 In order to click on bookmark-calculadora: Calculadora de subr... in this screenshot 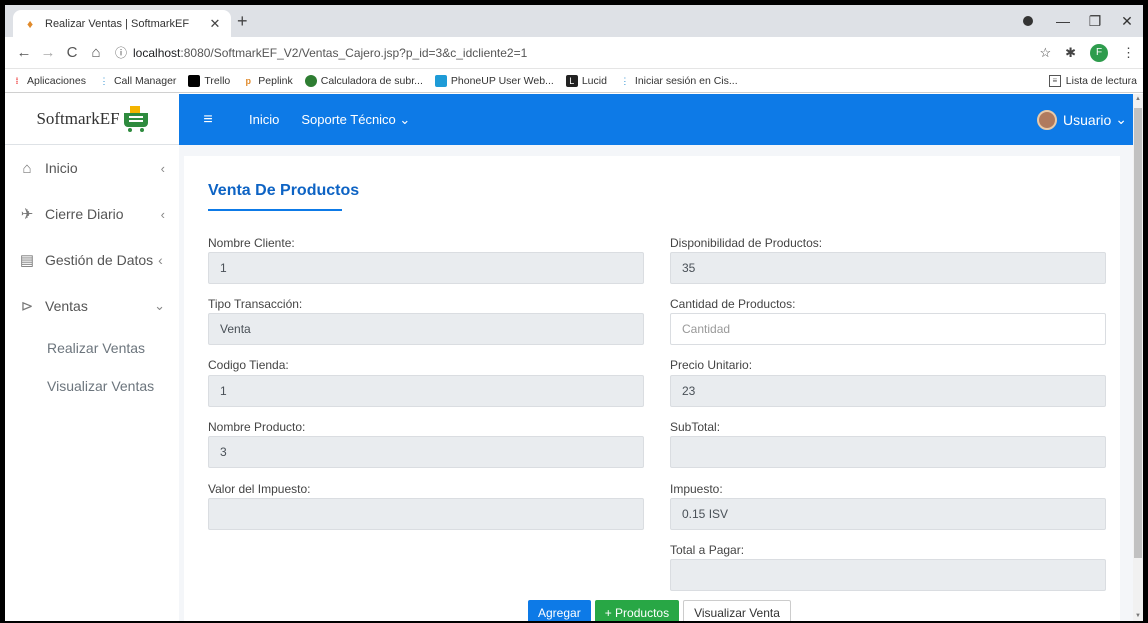, I will do `click(363, 80)`.